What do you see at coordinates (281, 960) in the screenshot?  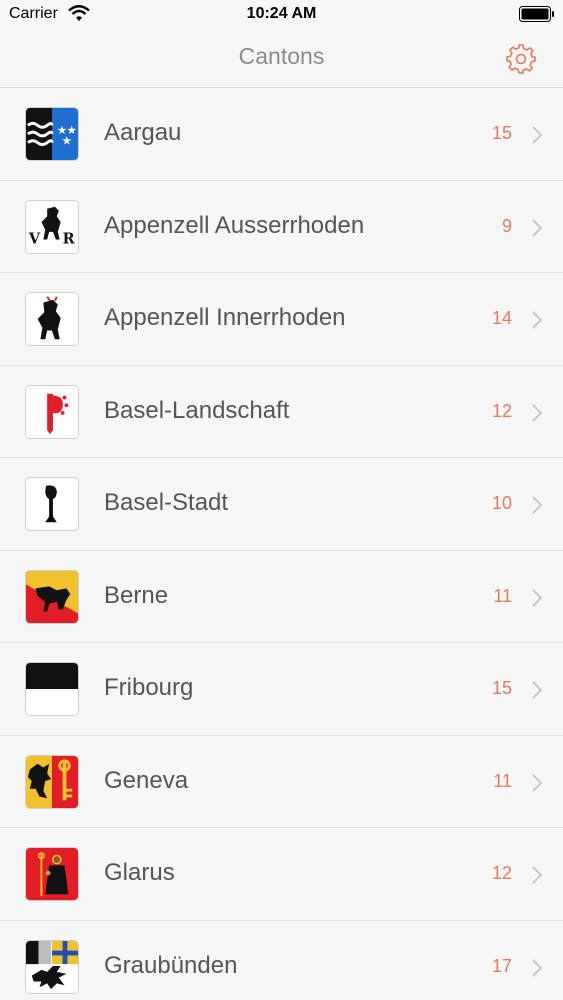 I see `list-item: Graubünden 17` at bounding box center [281, 960].